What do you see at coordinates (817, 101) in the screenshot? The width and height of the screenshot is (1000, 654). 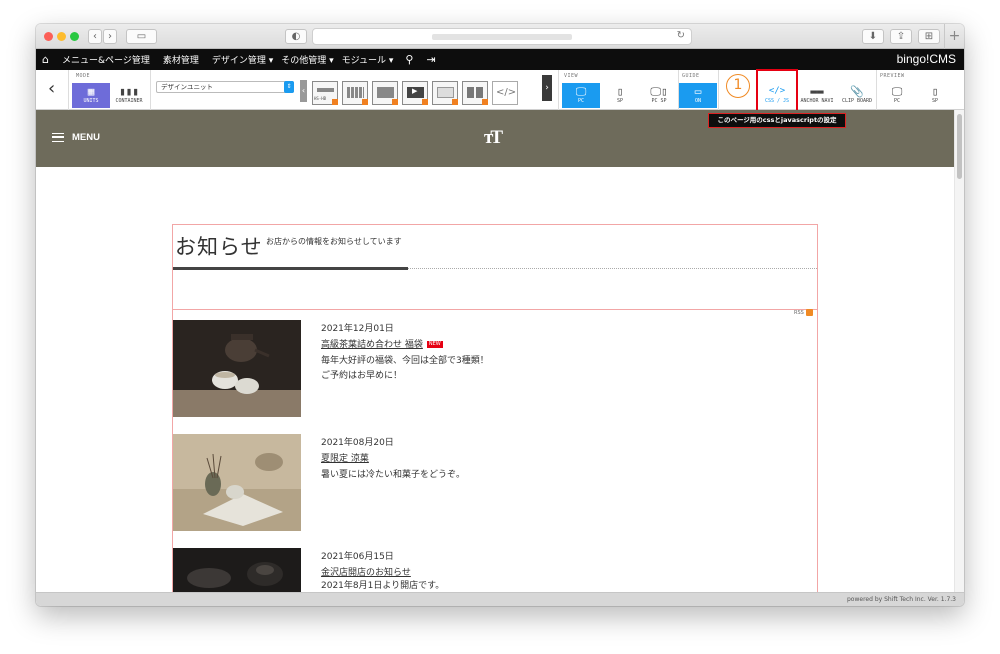 I see `anchor-navi-label: ANCHOR NAVI` at bounding box center [817, 101].